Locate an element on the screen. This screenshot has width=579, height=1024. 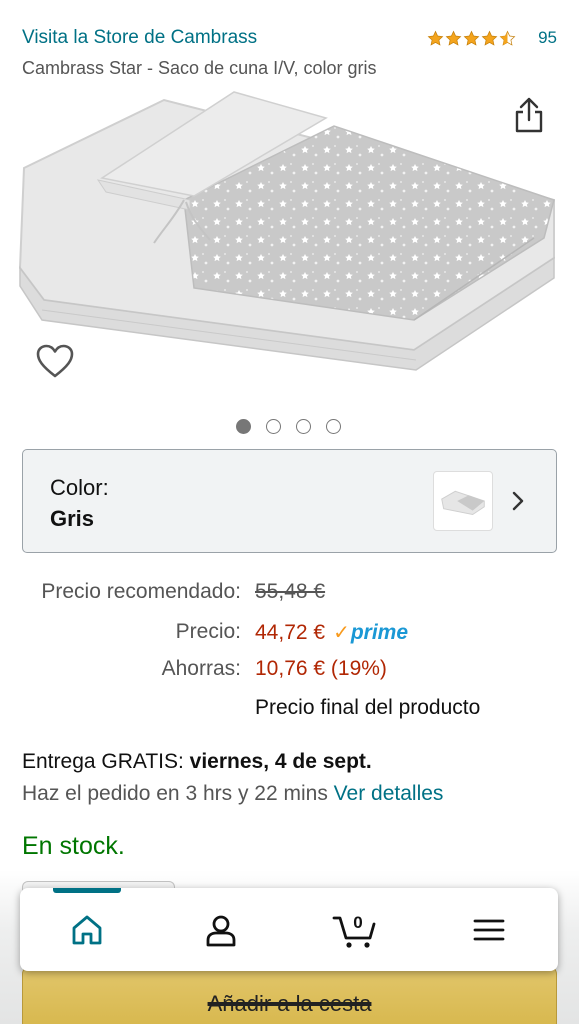
header-row: Visita la Store de Cambrass 95 is located at coordinates (289, 40).